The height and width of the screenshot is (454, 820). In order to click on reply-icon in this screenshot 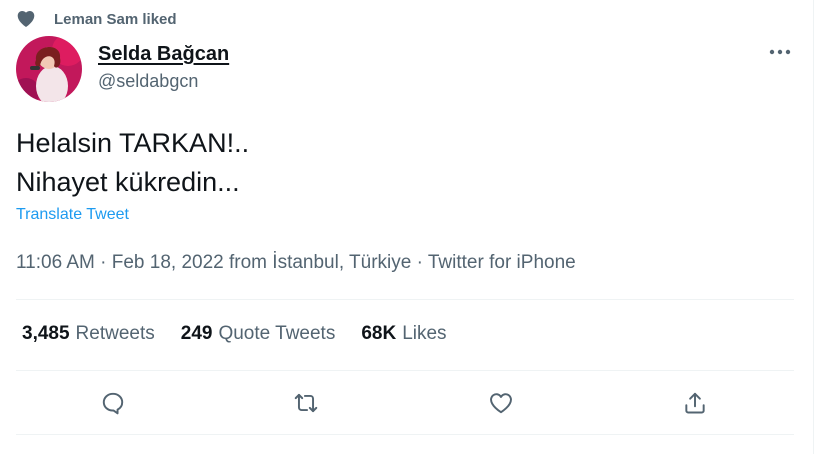, I will do `click(113, 405)`.